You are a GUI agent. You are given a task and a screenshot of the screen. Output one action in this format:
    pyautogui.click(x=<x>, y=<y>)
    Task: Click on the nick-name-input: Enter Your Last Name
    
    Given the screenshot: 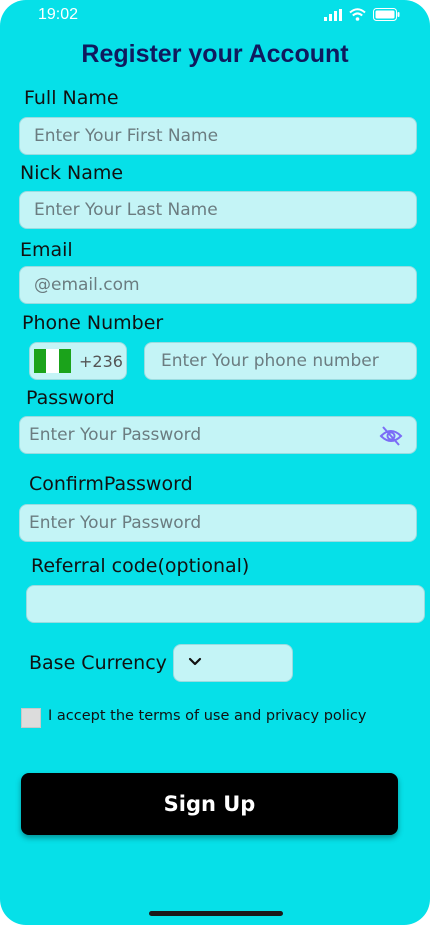 What is the action you would take?
    pyautogui.click(x=218, y=210)
    